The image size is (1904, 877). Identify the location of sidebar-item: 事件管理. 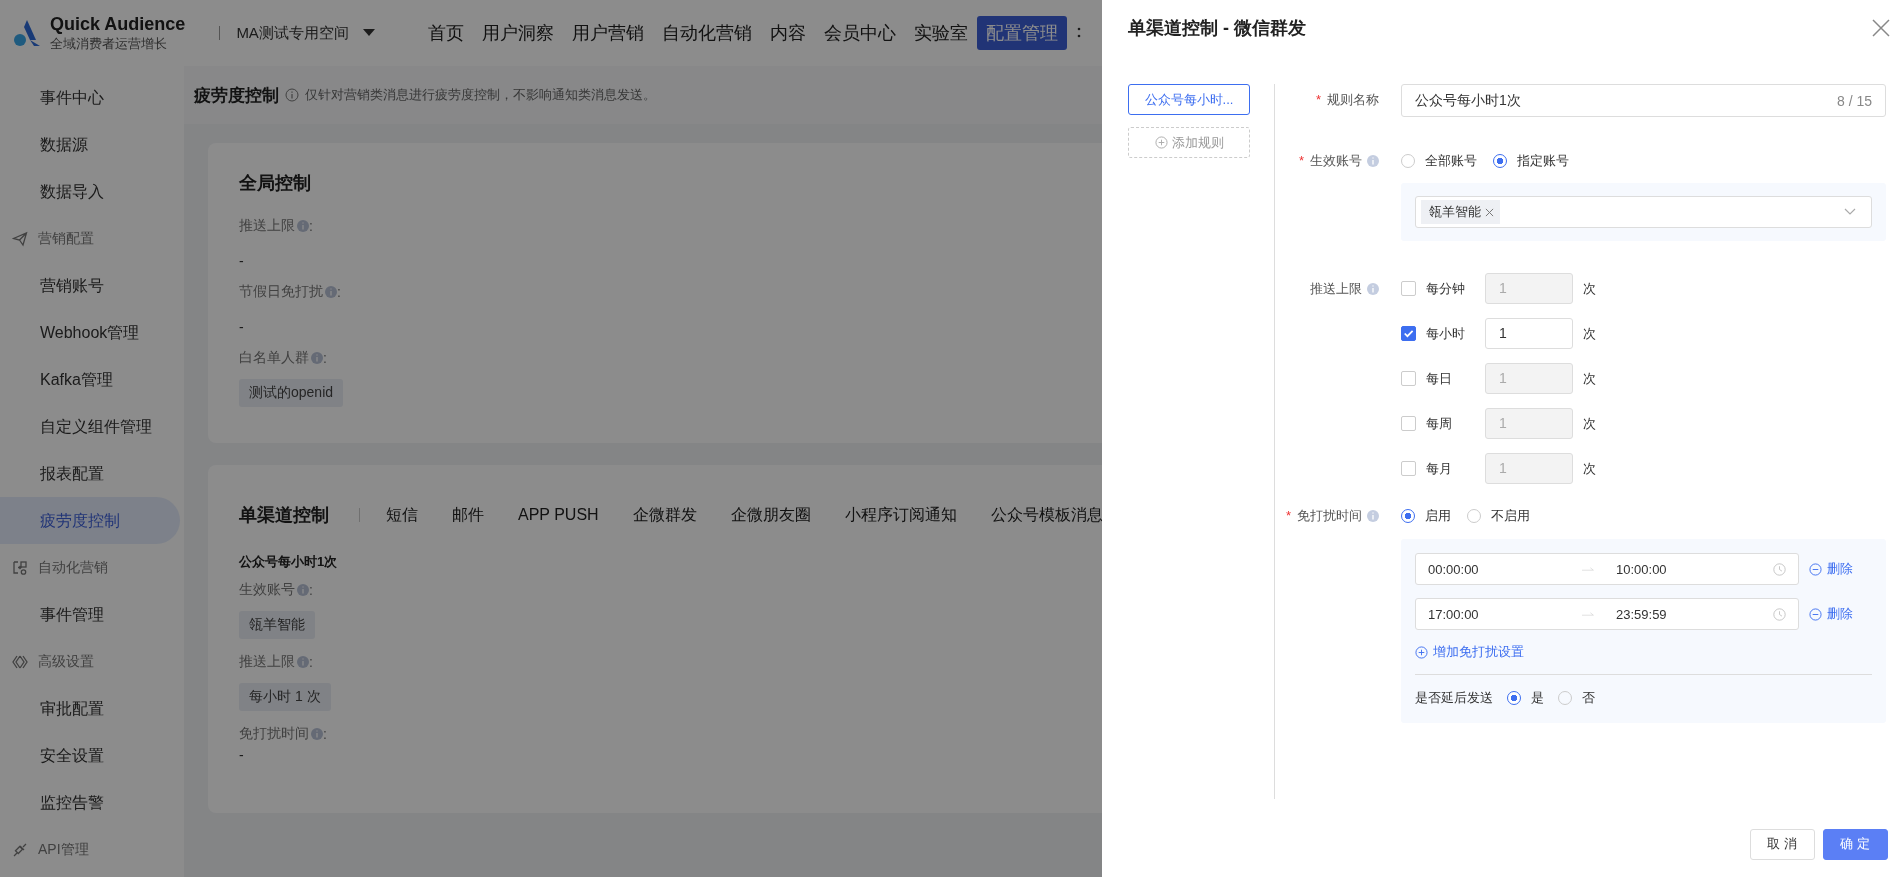
(90, 614).